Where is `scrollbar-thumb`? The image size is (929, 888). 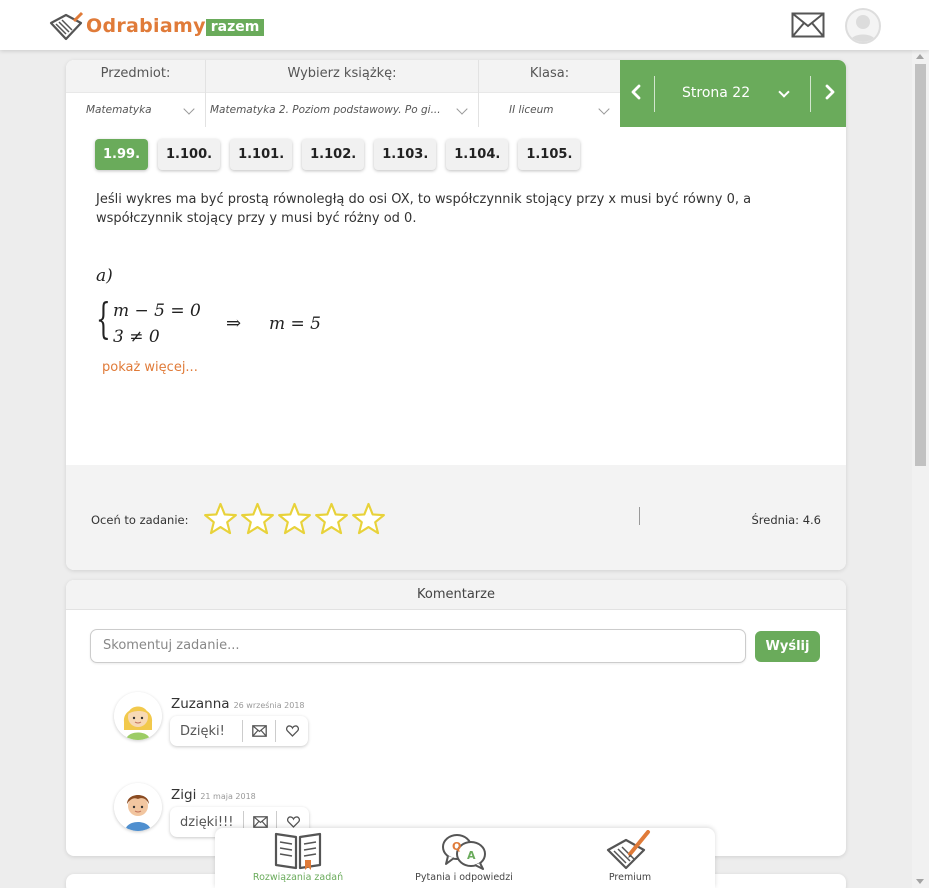 scrollbar-thumb is located at coordinates (920, 265).